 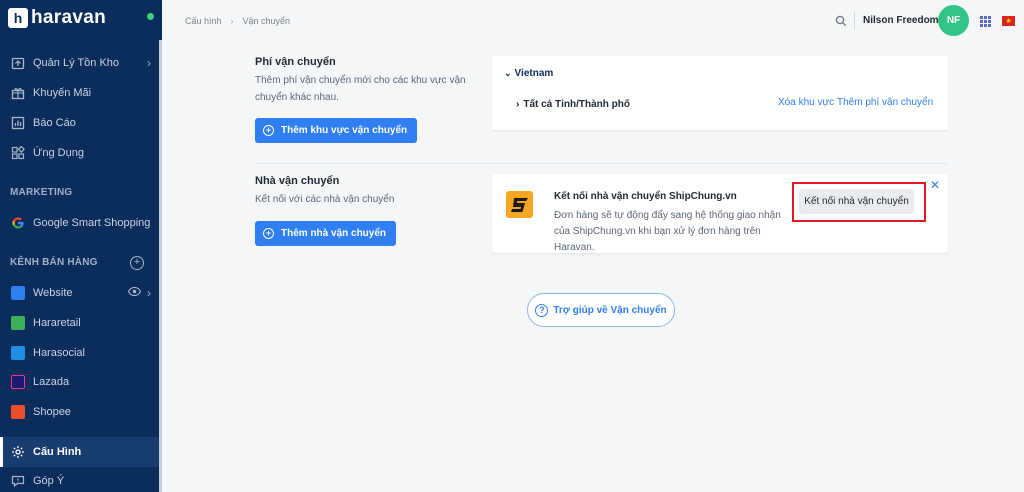 I want to click on avatar: NF, so click(x=953, y=20).